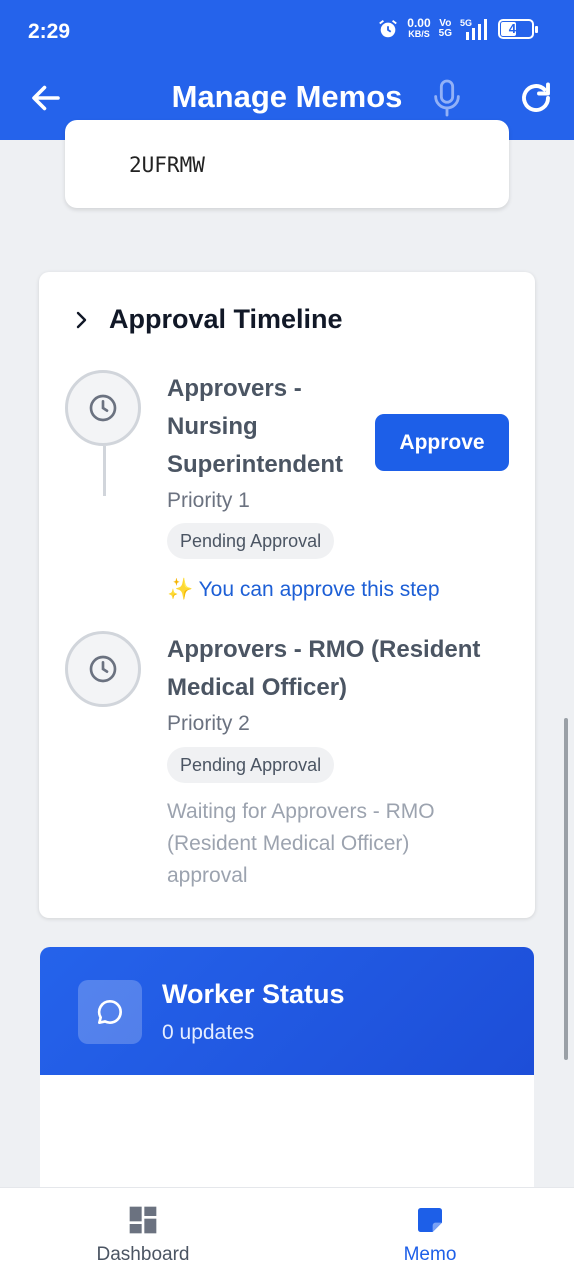 This screenshot has height=1280, width=574. I want to click on memo-code: 2UFRMW, so click(167, 165).